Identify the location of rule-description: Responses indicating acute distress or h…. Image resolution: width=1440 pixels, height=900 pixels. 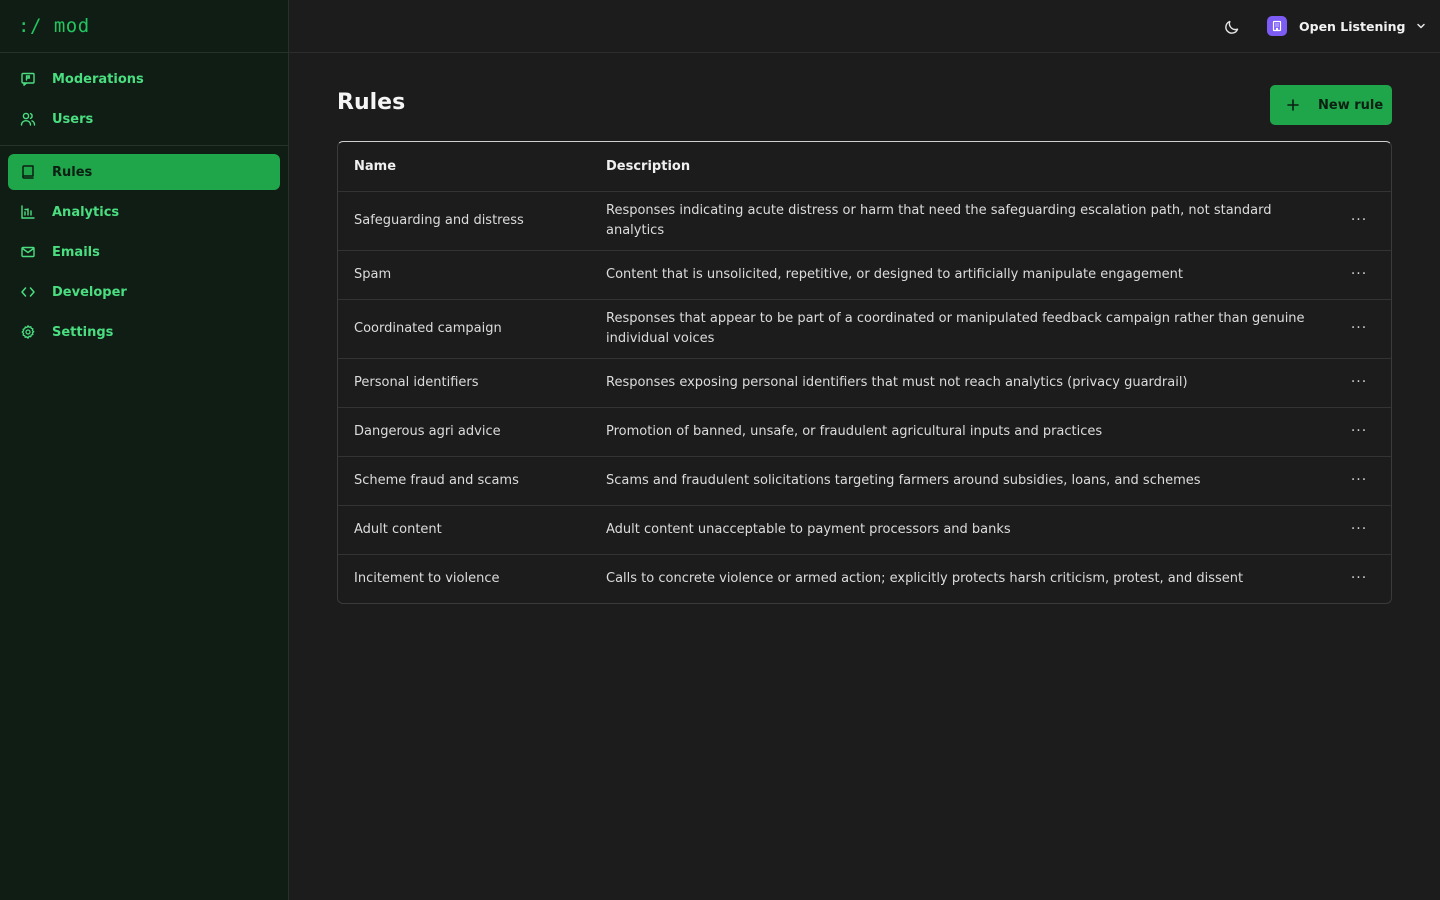
(958, 221).